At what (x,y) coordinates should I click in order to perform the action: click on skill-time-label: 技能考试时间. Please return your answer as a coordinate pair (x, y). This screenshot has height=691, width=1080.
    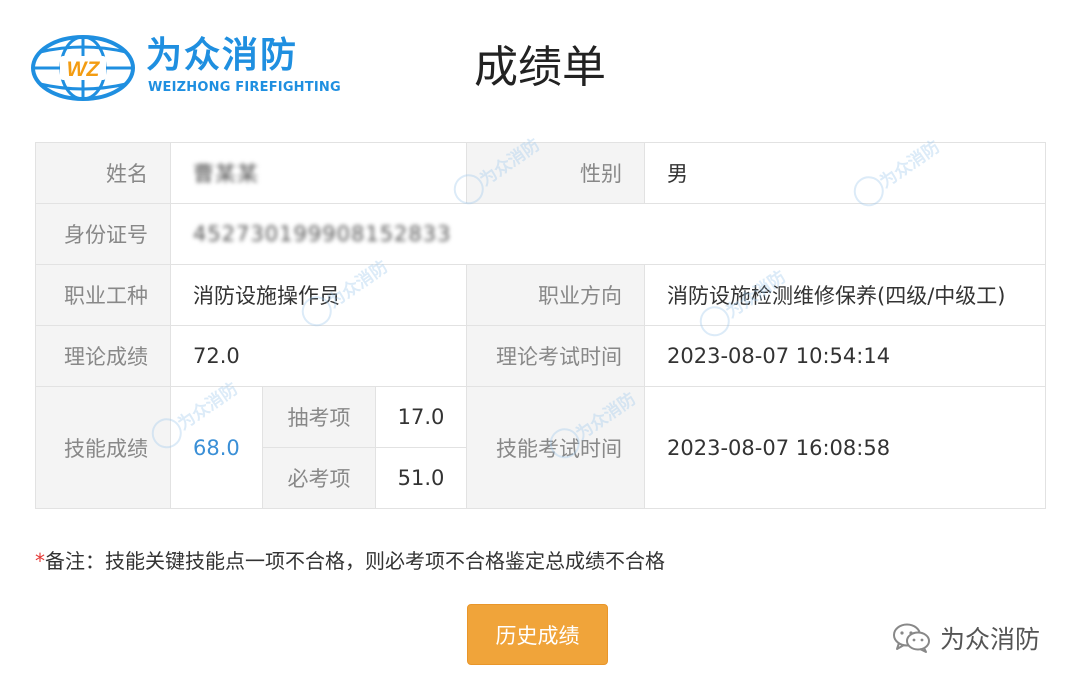
    Looking at the image, I should click on (556, 447).